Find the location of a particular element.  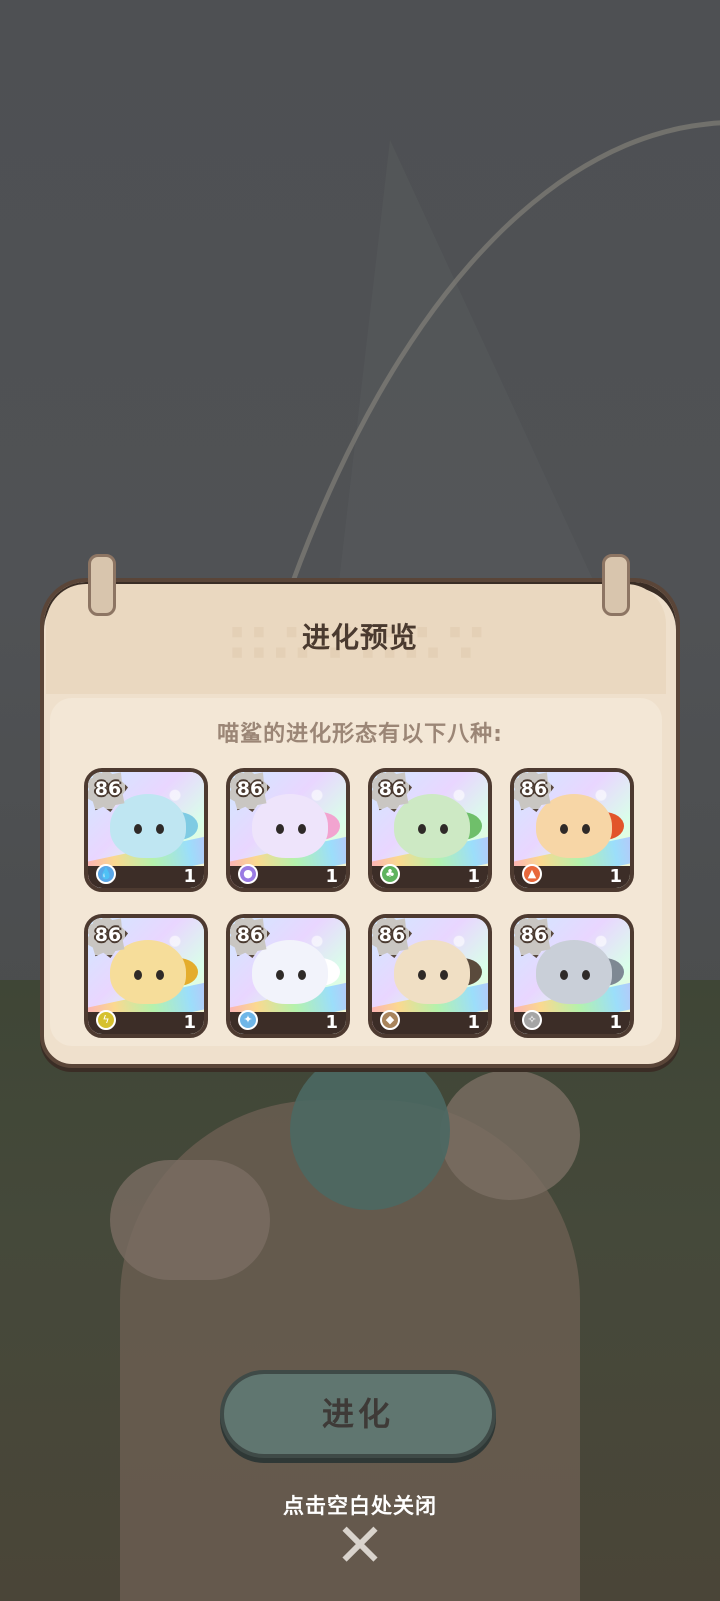

close-icon: ✕ is located at coordinates (360, 1546).